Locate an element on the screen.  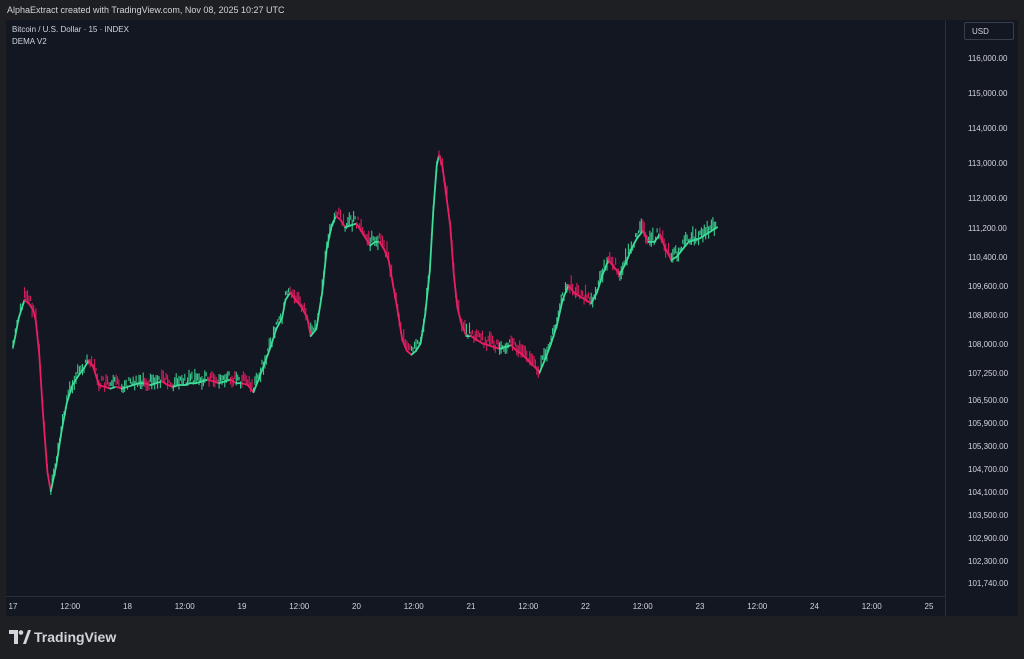
y-tick-label: 105,900.00 is located at coordinates (988, 423).